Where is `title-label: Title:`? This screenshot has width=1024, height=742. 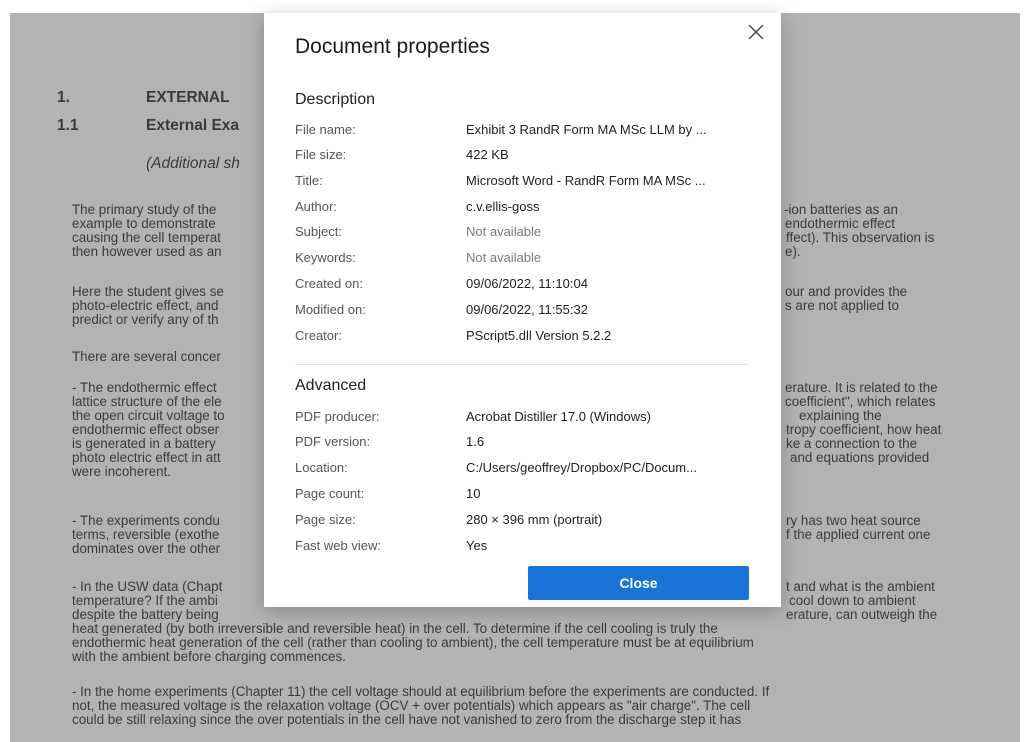 title-label: Title: is located at coordinates (309, 180).